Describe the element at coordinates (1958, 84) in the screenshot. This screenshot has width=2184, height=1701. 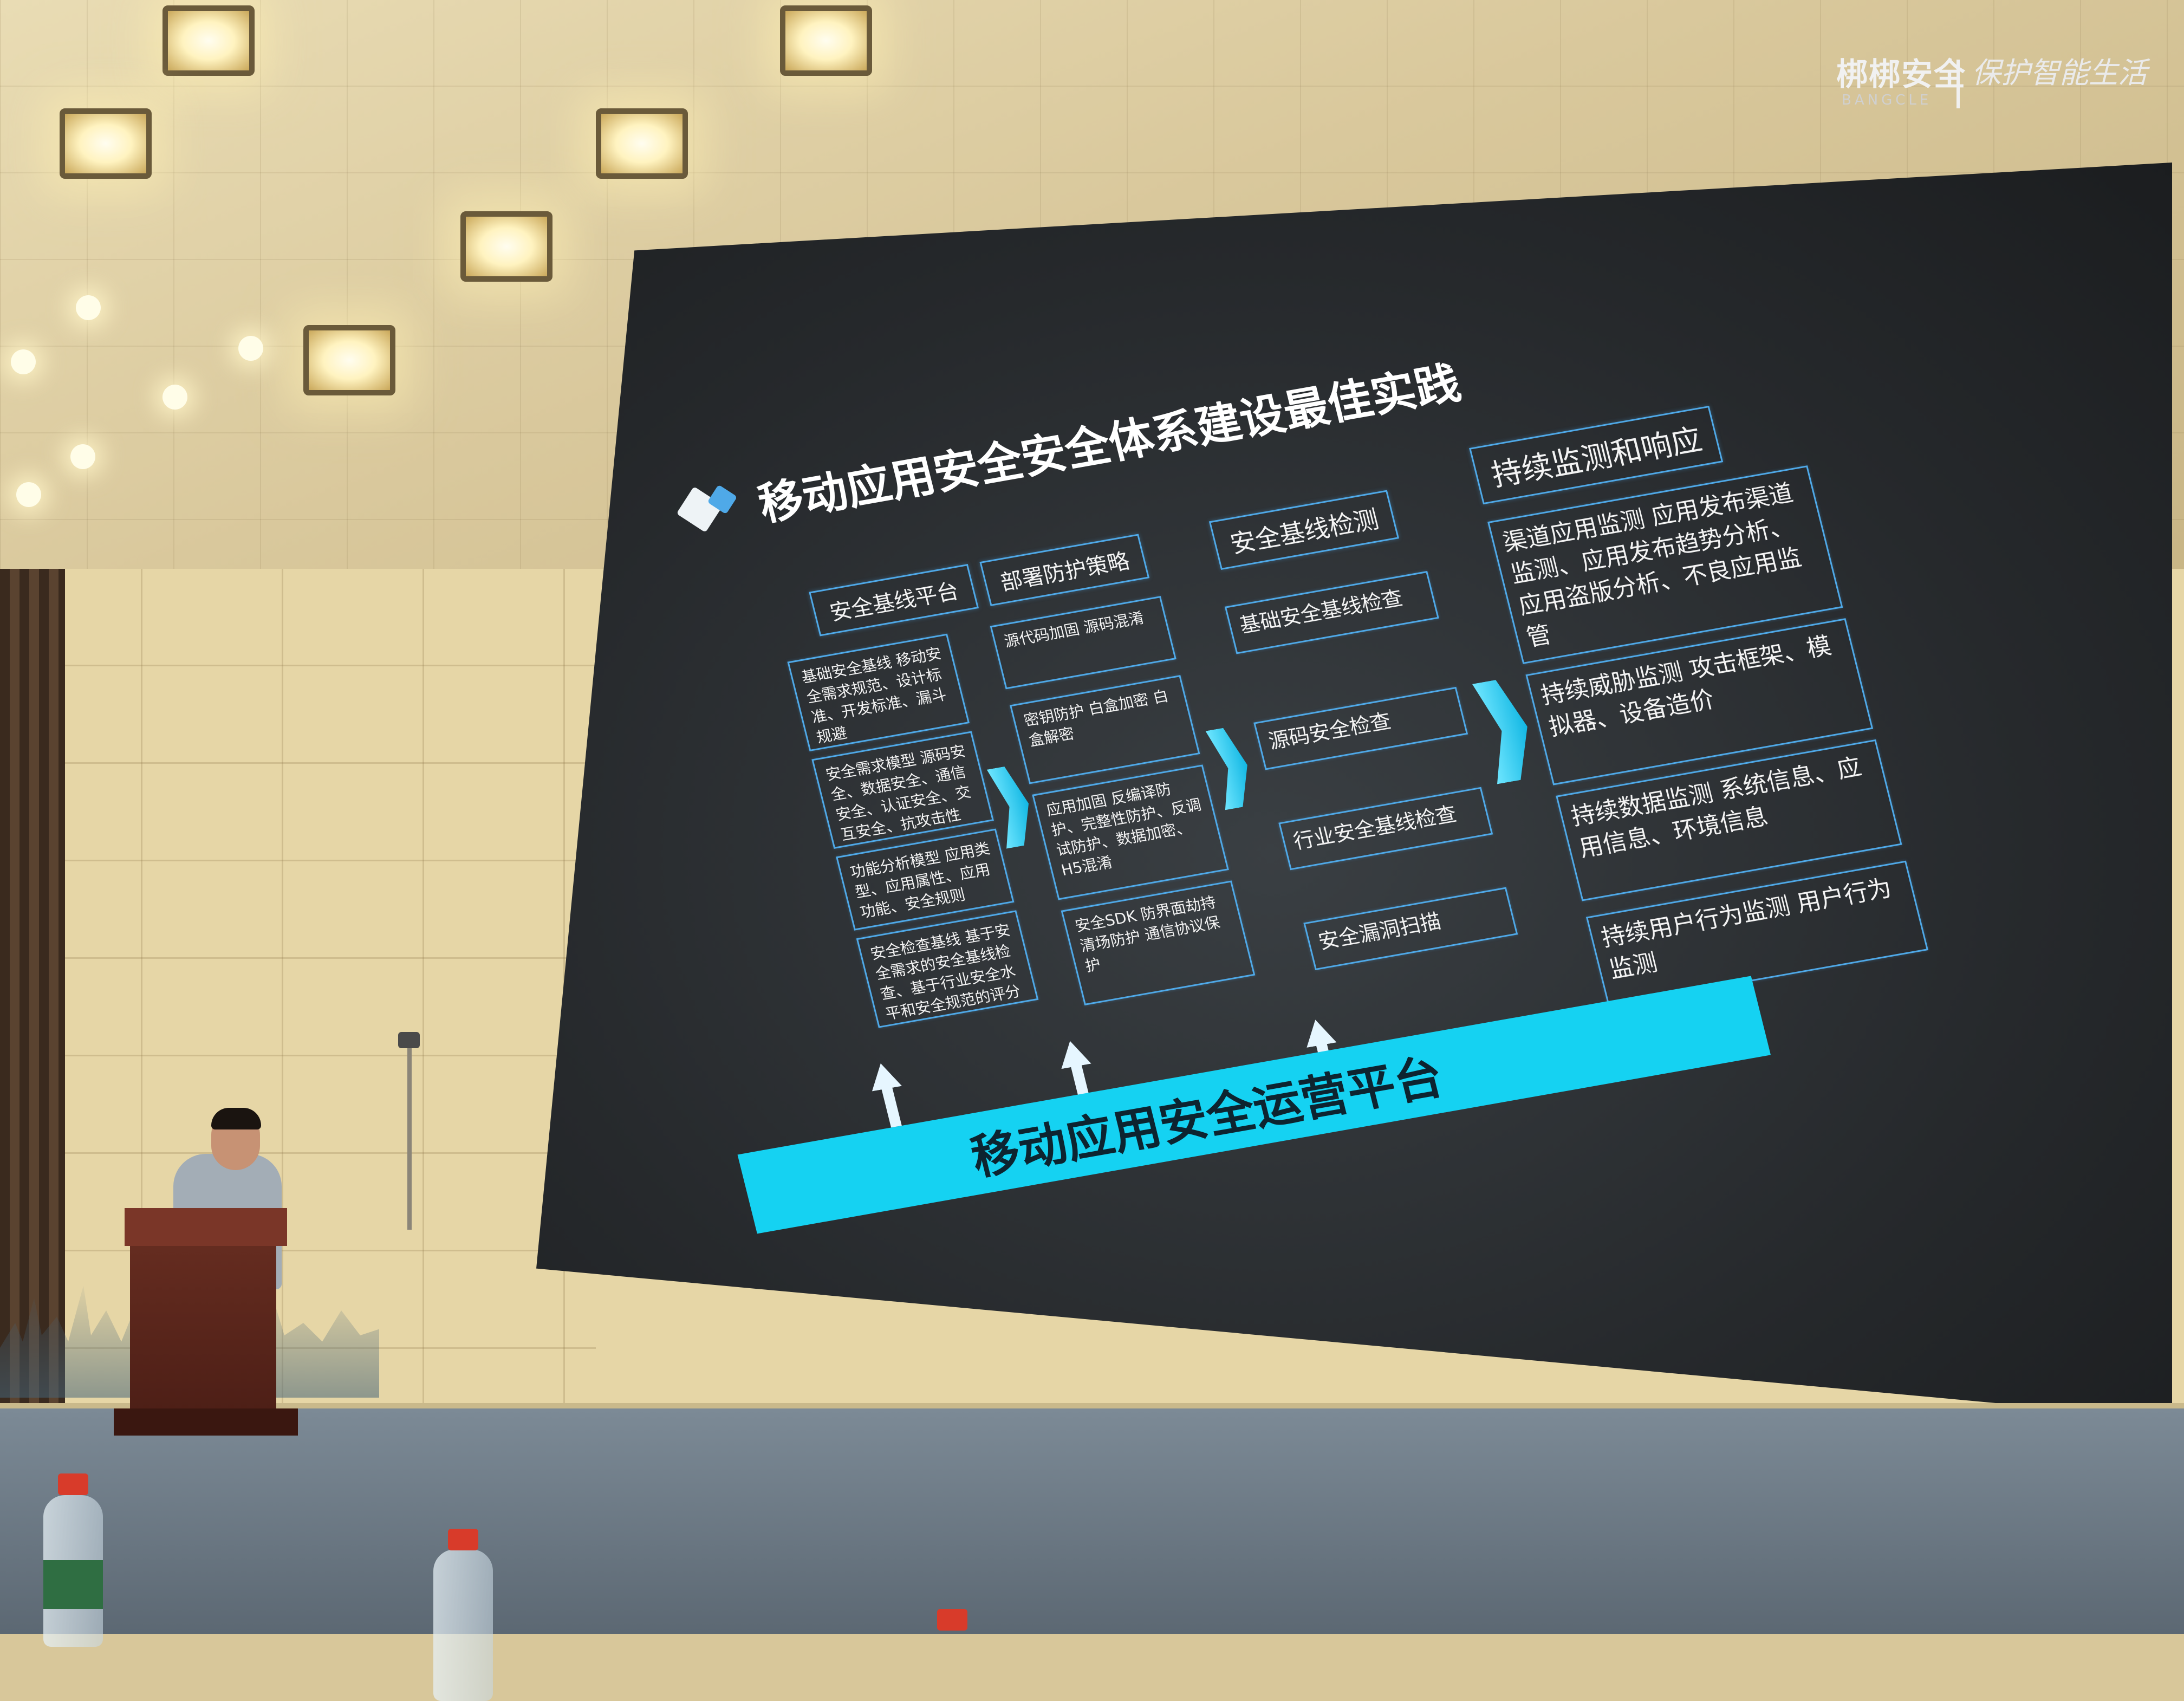
I see `logo-divider` at that location.